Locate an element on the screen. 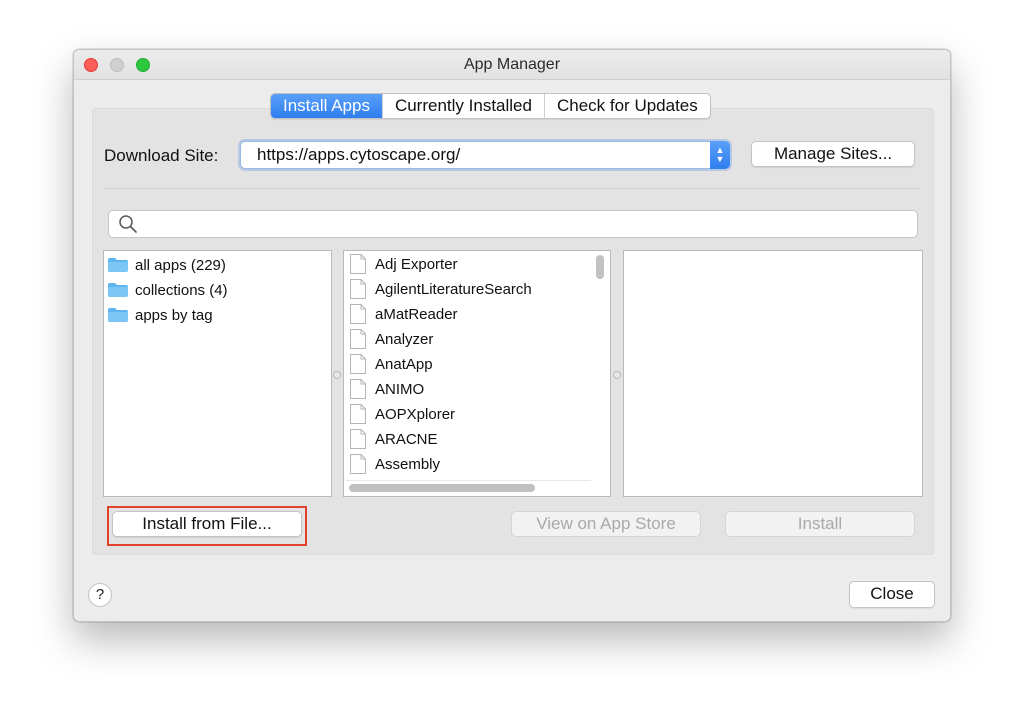  list-item: AnatApp is located at coordinates (390, 364).